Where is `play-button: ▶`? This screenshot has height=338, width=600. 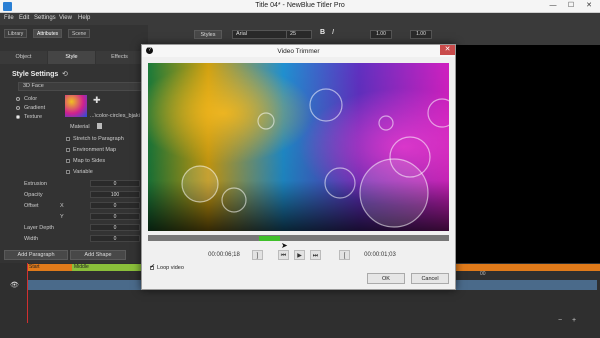
play-button: ▶ is located at coordinates (299, 255).